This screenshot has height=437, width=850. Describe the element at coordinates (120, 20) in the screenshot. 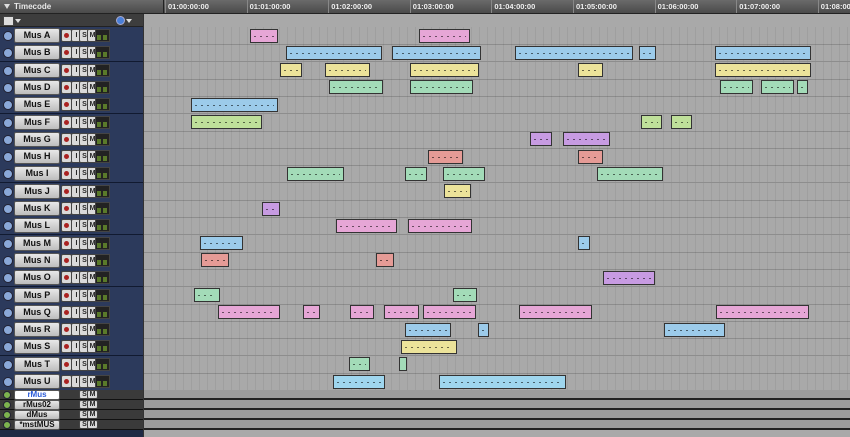

I see `track-color-icon` at that location.